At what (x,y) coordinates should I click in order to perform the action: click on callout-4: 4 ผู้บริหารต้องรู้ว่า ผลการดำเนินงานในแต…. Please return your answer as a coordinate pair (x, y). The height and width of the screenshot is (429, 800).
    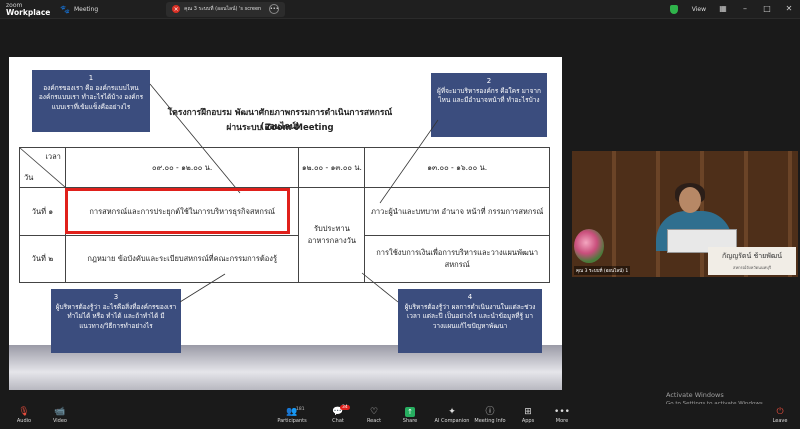
    Looking at the image, I should click on (470, 321).